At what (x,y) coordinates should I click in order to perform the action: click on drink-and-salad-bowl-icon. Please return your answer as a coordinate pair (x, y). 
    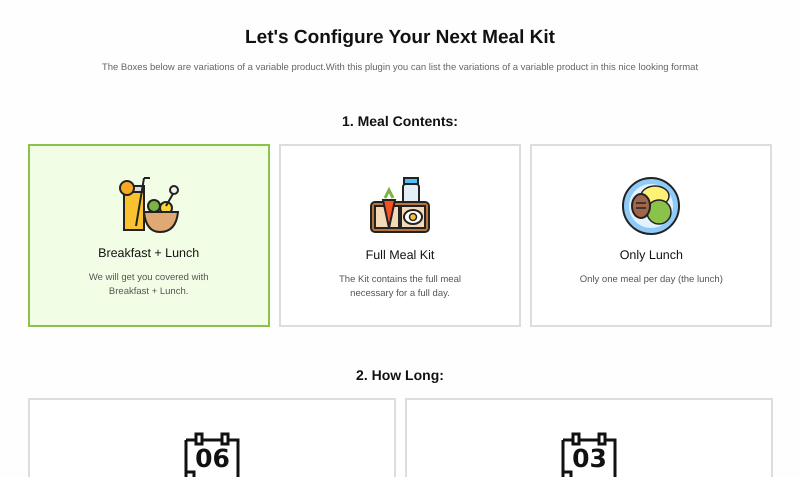
    Looking at the image, I should click on (149, 205).